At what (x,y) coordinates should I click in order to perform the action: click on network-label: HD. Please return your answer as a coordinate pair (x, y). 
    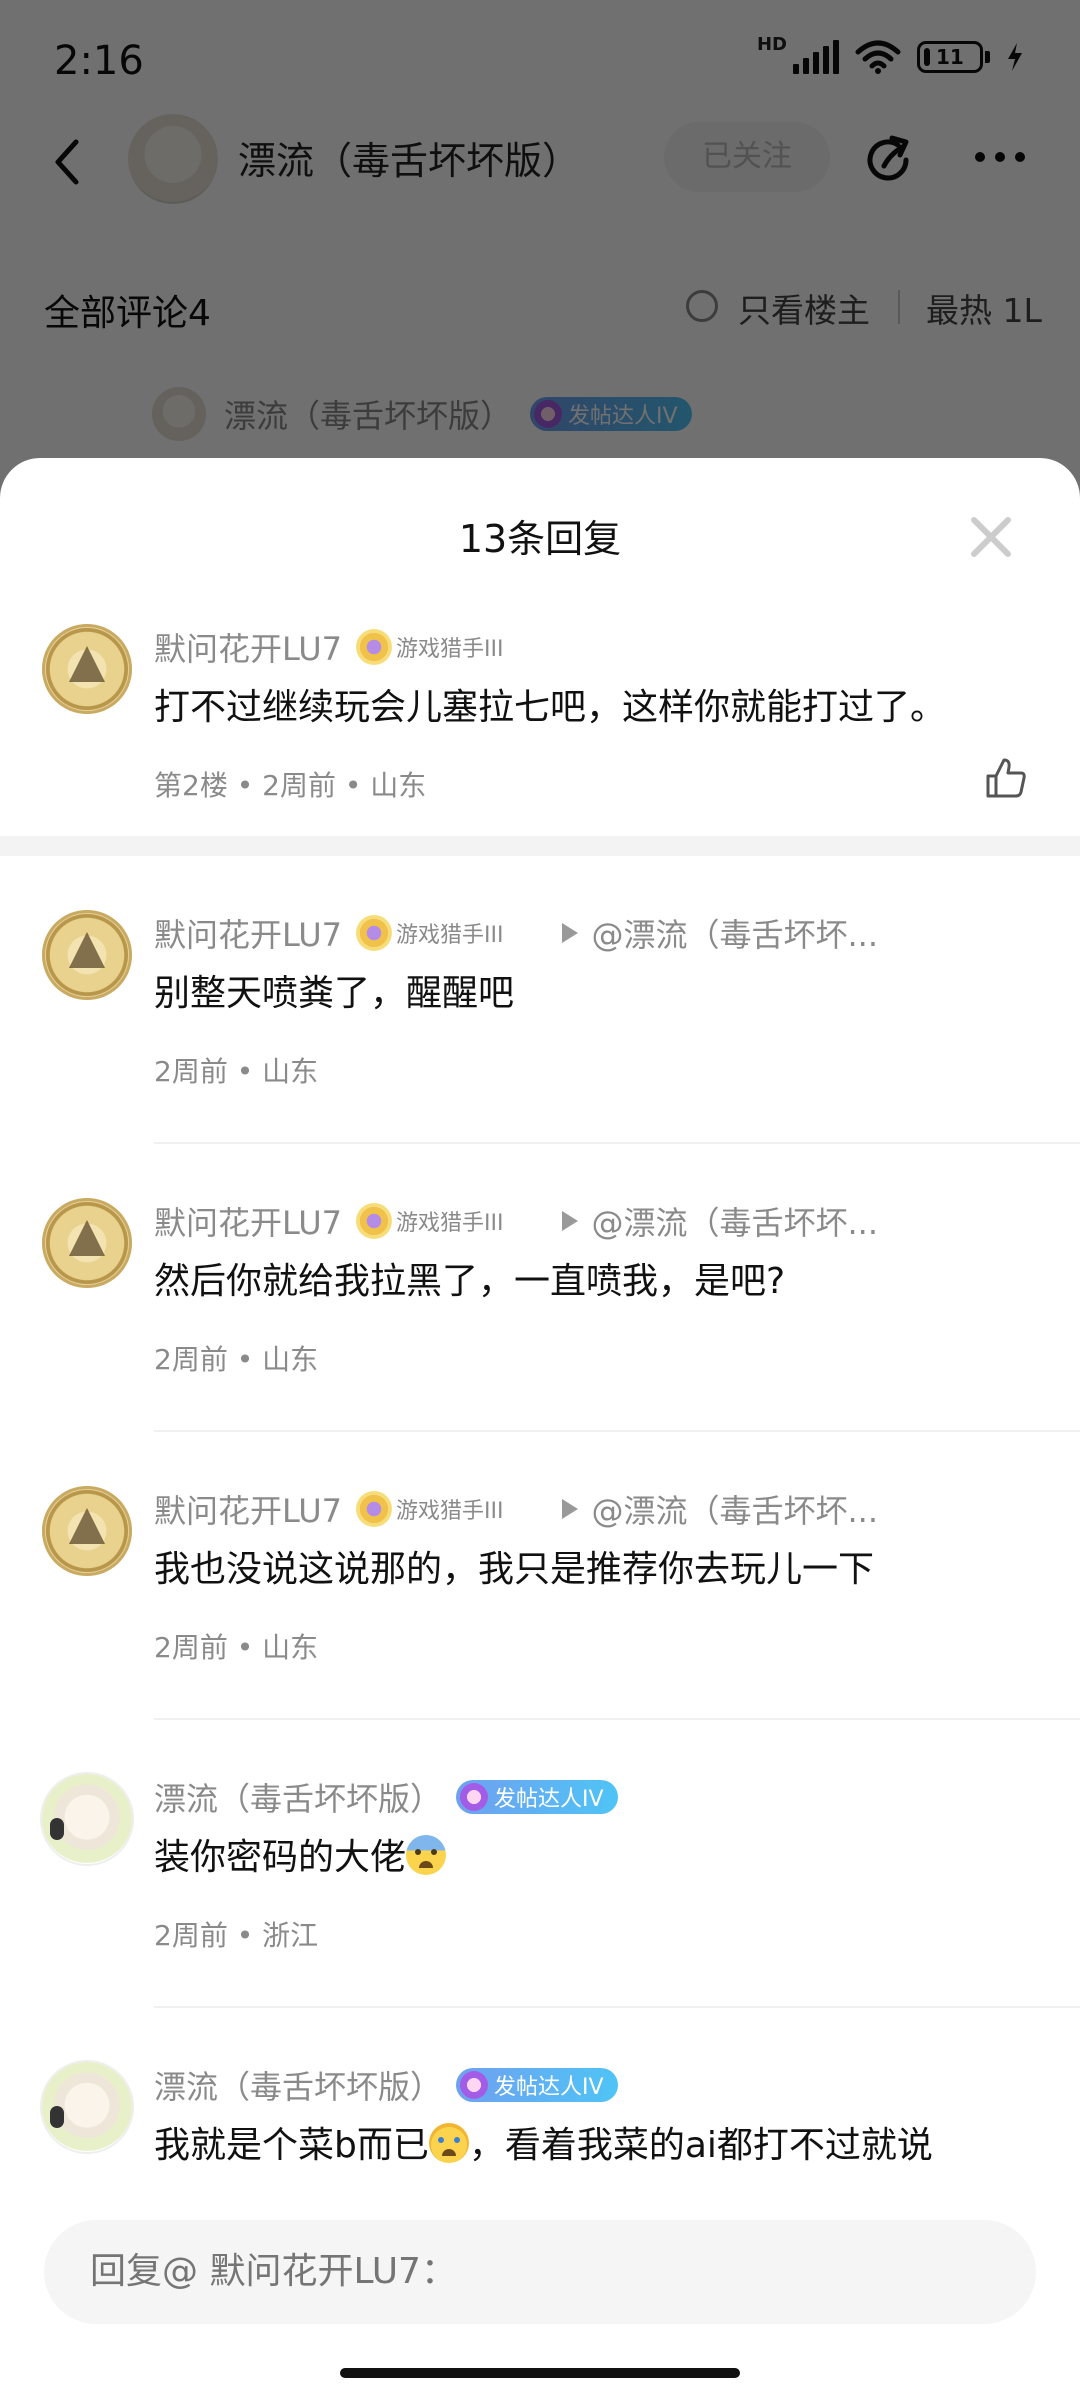
    Looking at the image, I should click on (771, 44).